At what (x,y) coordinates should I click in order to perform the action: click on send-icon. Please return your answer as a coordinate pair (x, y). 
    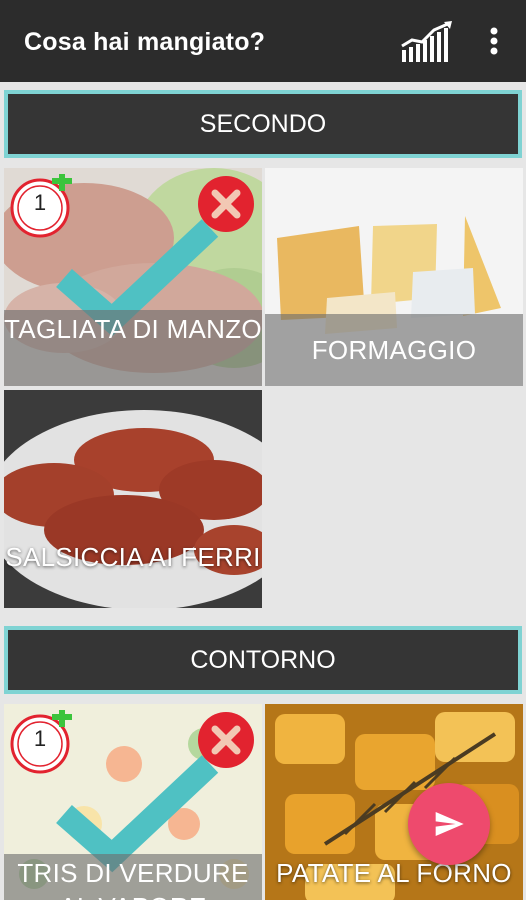
    Looking at the image, I should click on (449, 824).